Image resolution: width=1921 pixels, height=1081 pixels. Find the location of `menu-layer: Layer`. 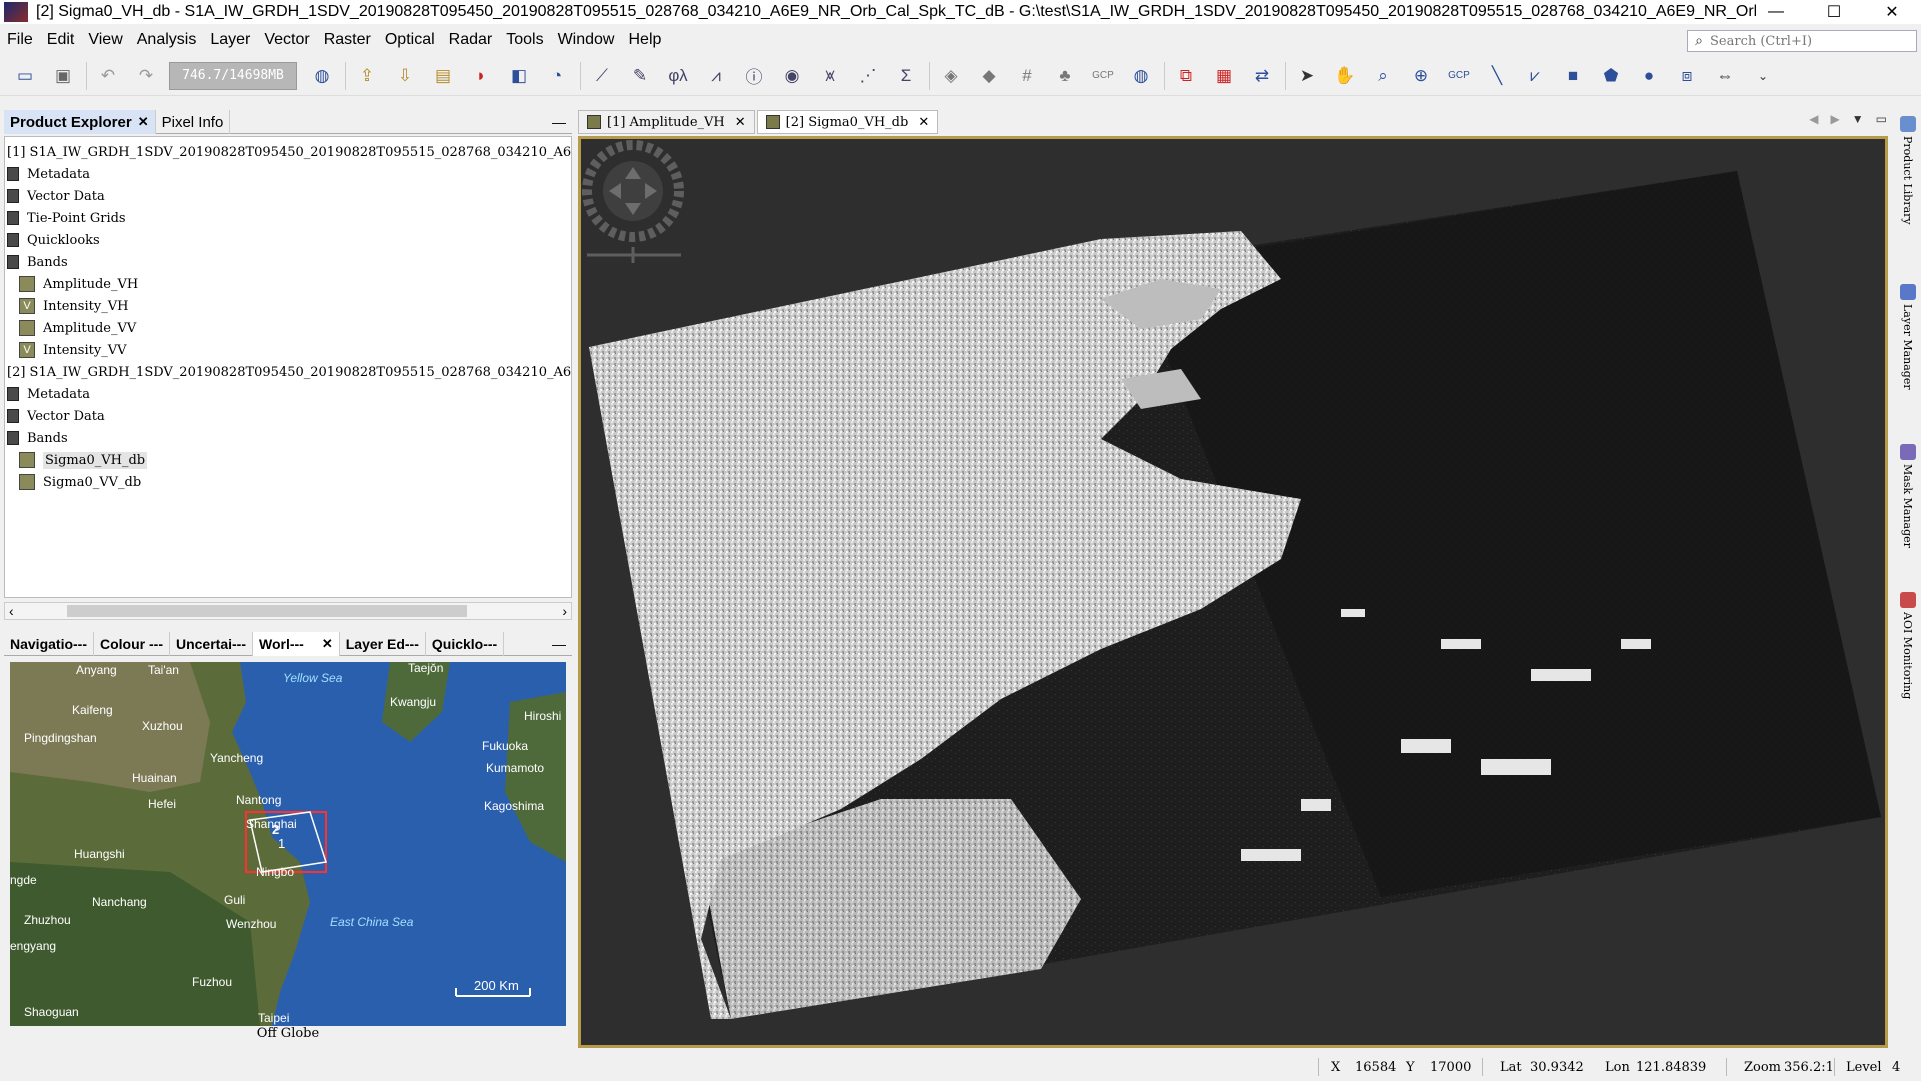

menu-layer: Layer is located at coordinates (230, 40).